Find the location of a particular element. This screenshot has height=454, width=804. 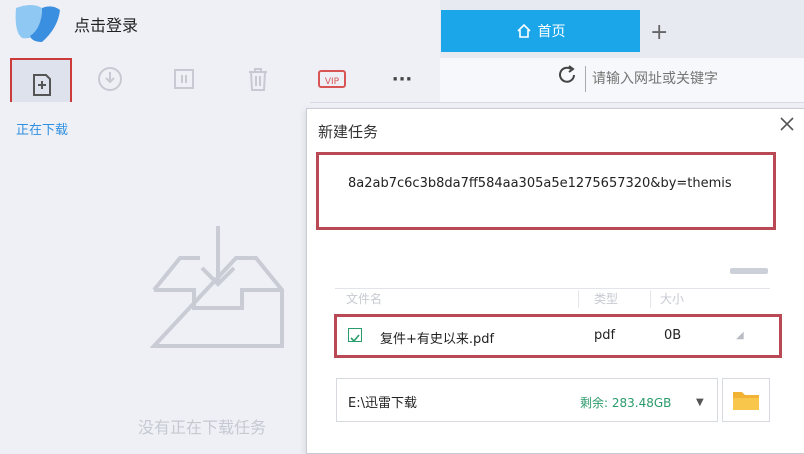

more-button: ··· is located at coordinates (402, 79).